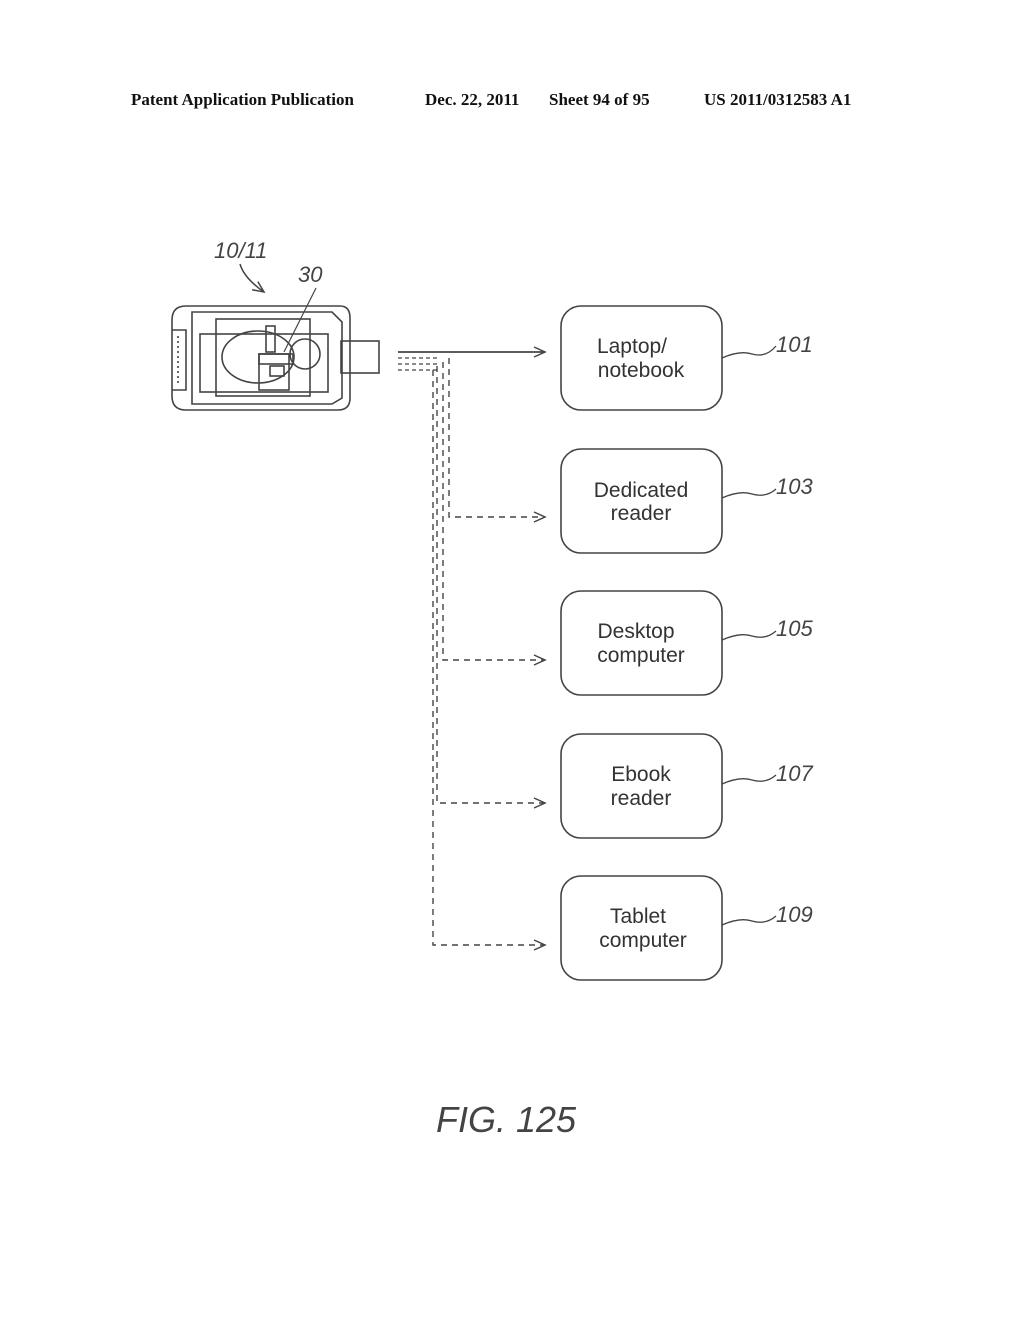  Describe the element at coordinates (641, 774) in the screenshot. I see `target-label-line1: Ebook` at that location.